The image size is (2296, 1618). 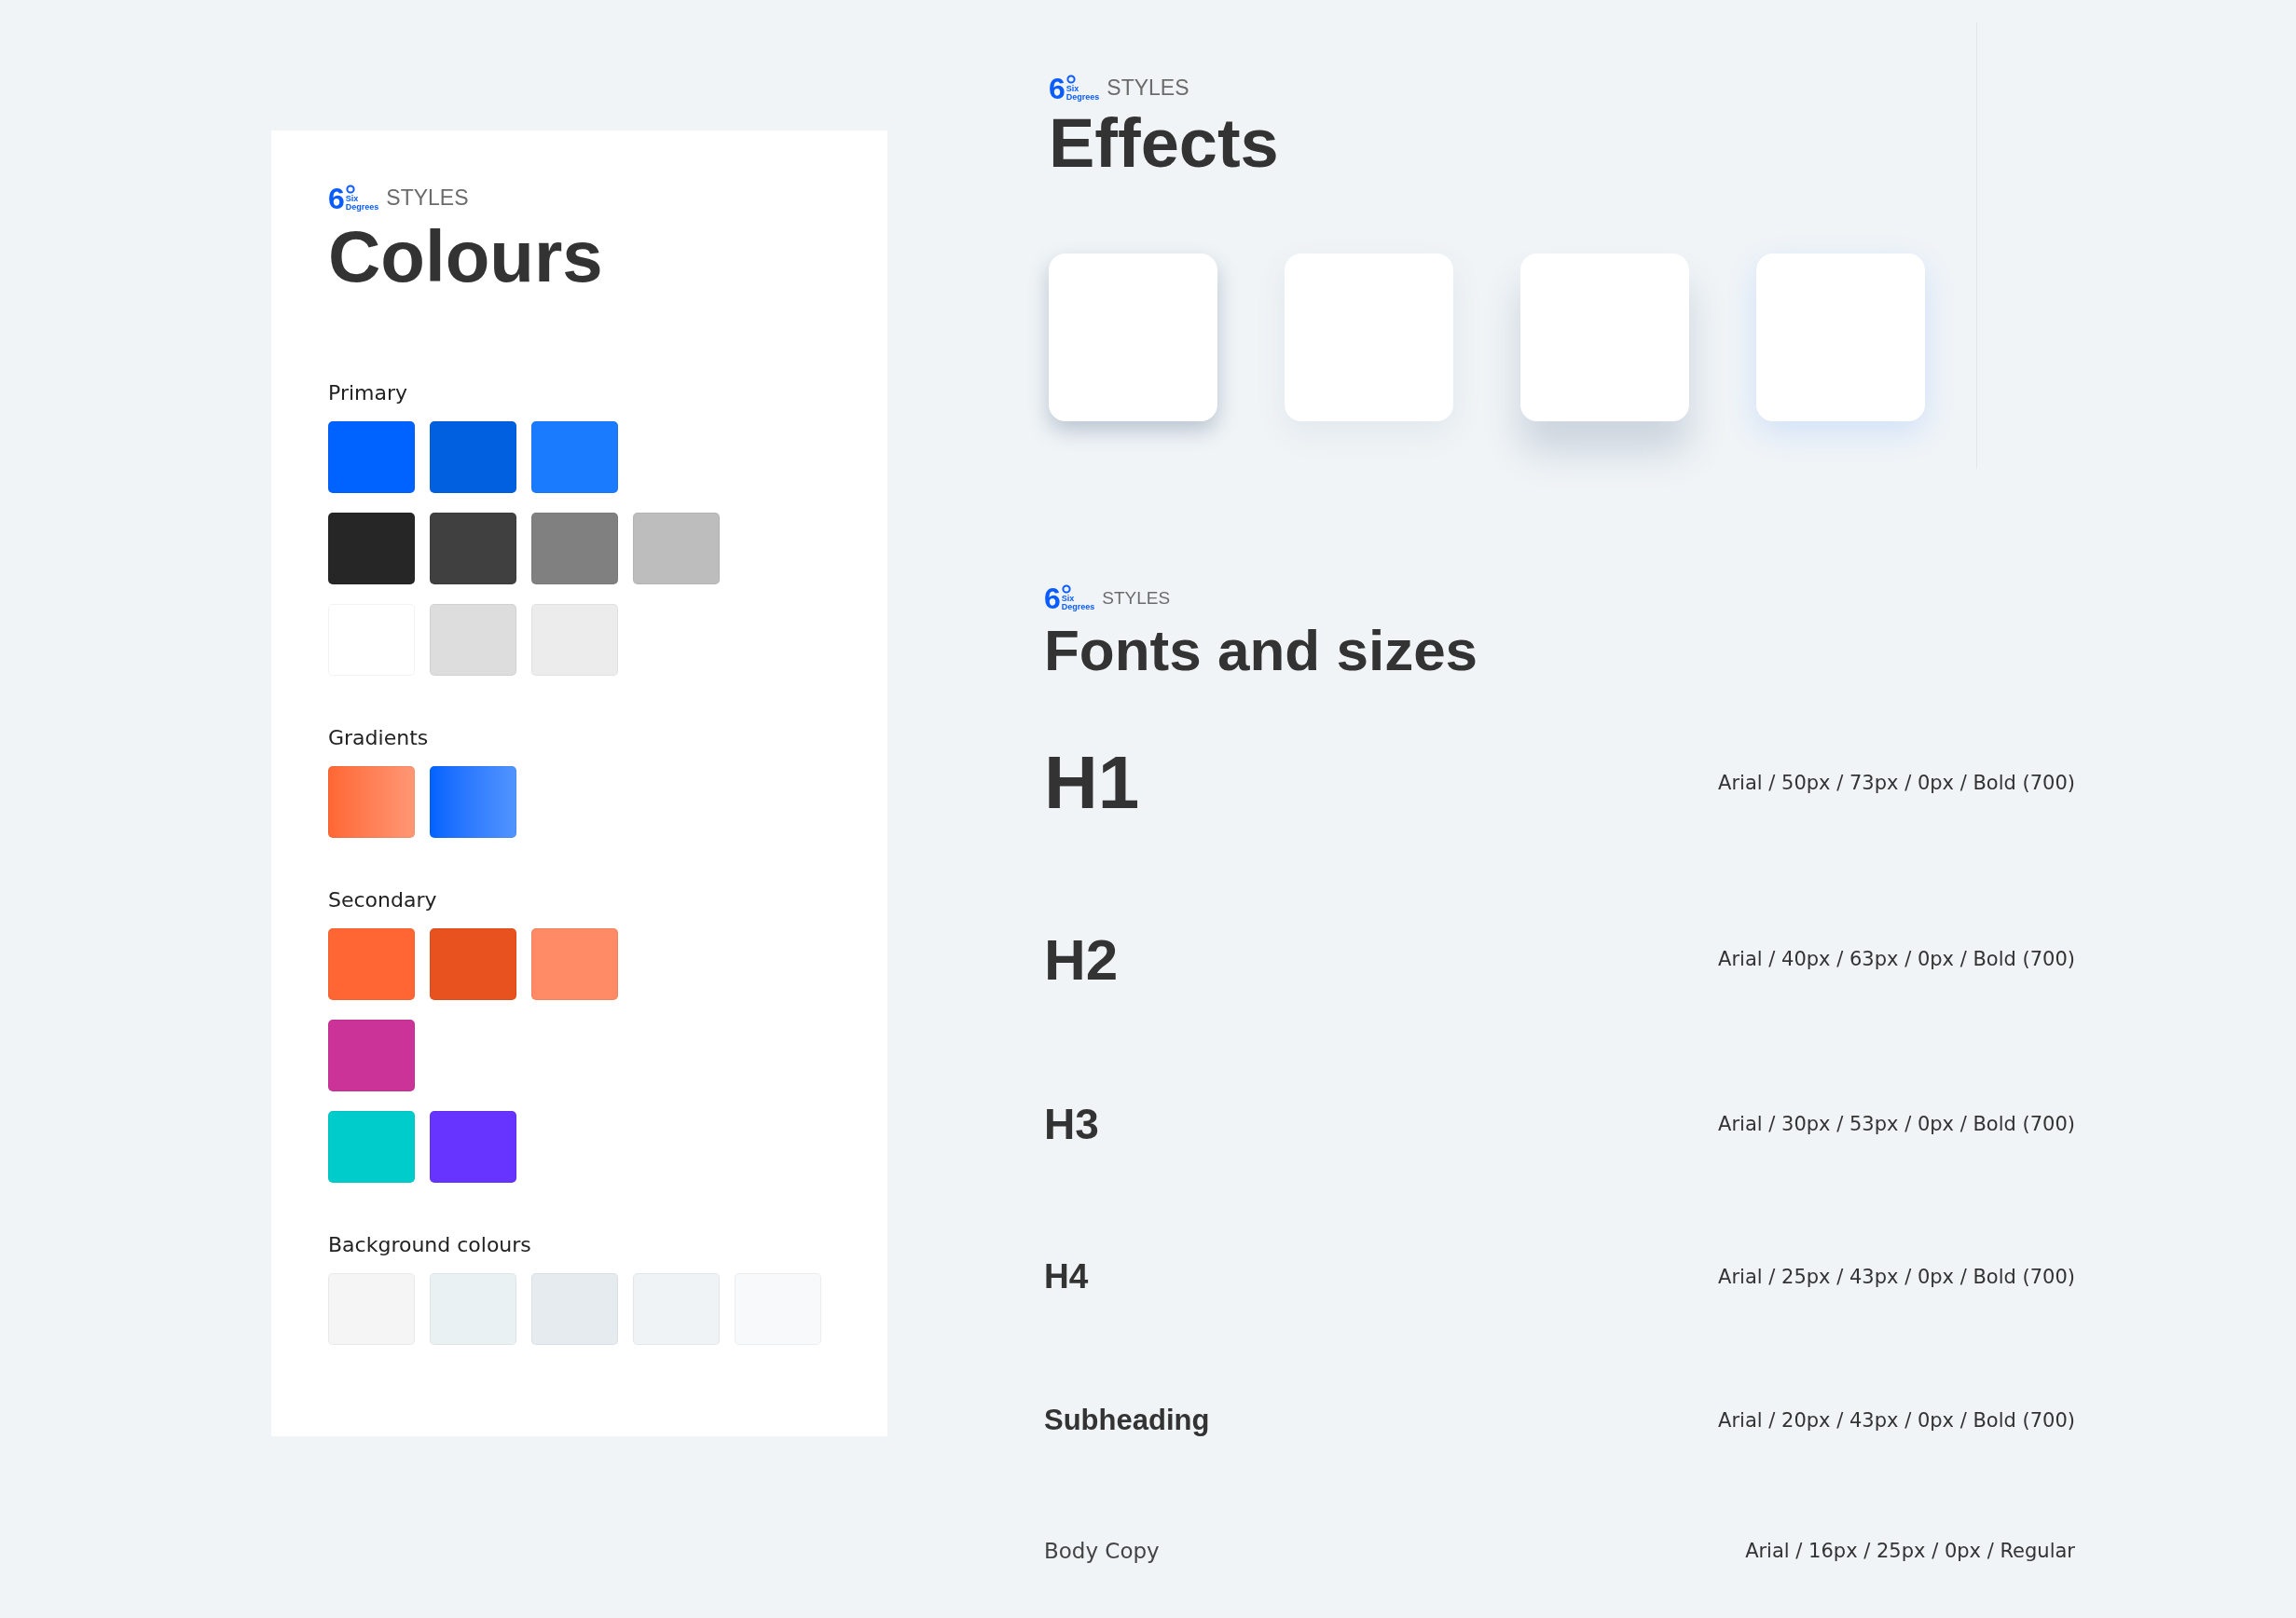 I want to click on group-label: Primary, so click(x=368, y=392).